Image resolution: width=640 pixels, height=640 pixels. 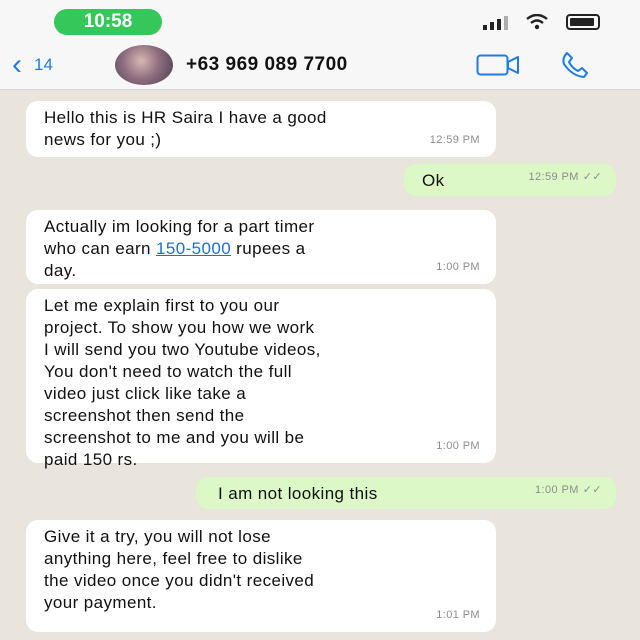 I want to click on battery-icon, so click(x=583, y=22).